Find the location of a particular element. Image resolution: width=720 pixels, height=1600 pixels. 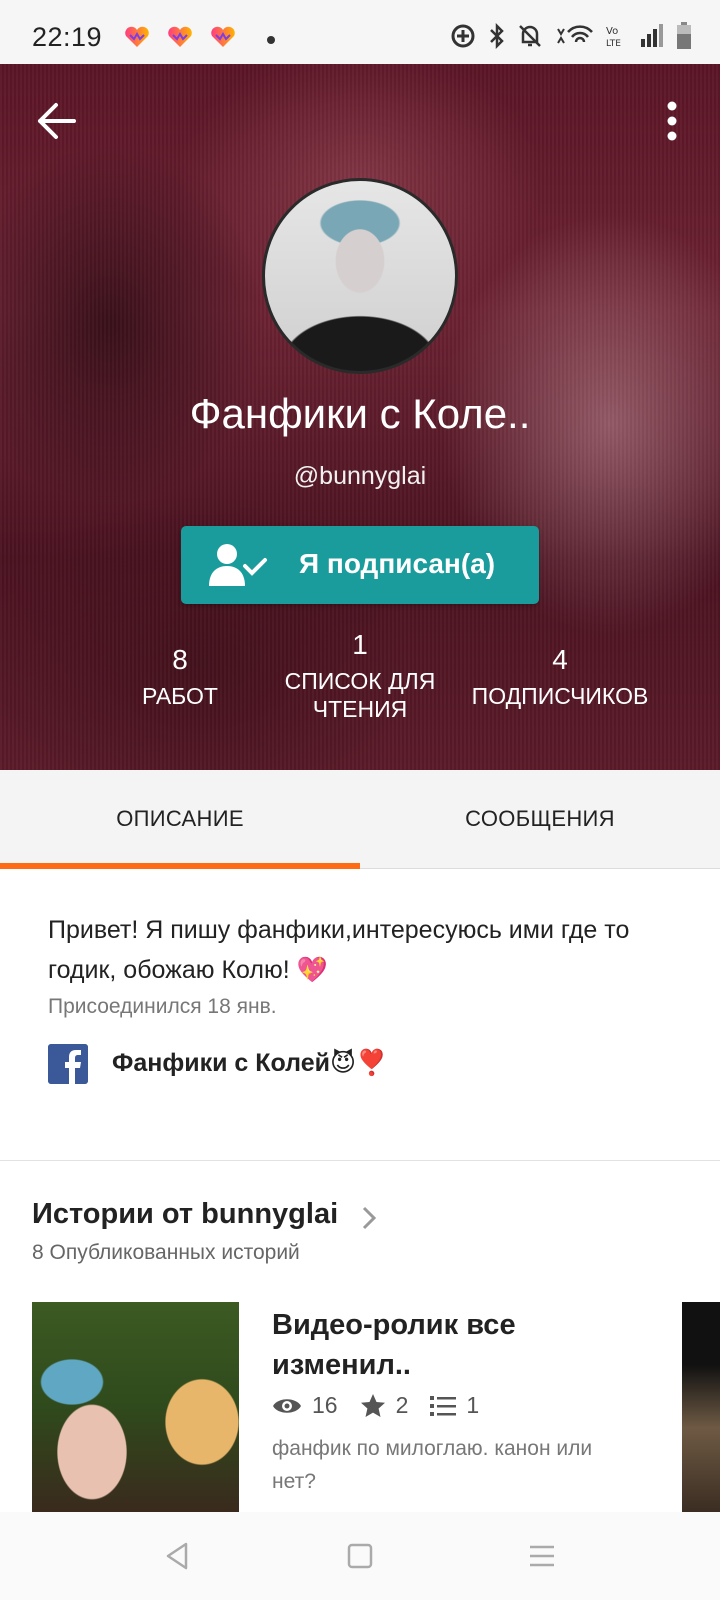

nav-back-icon is located at coordinates (178, 1556).